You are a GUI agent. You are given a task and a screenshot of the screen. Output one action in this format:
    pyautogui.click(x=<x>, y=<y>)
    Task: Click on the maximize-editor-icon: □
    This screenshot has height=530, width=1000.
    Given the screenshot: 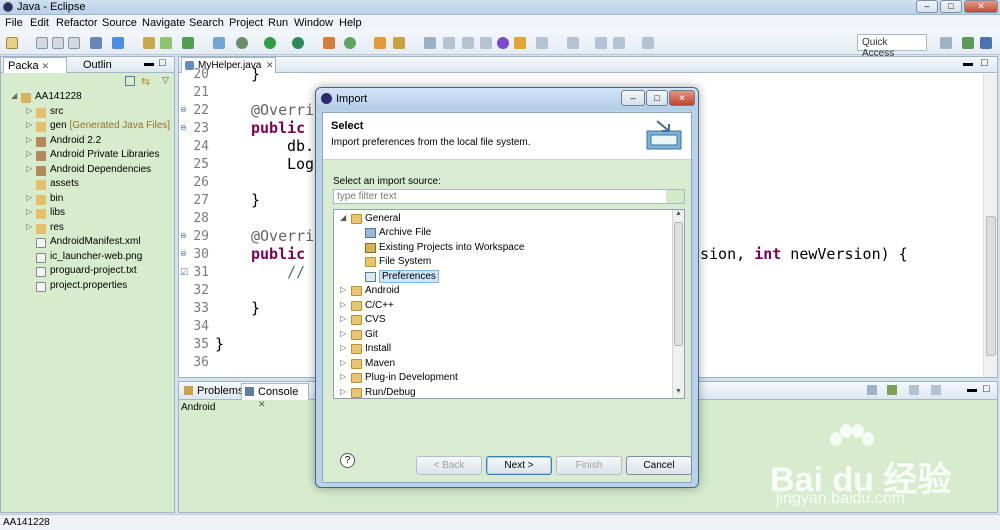 What is the action you would take?
    pyautogui.click(x=984, y=63)
    